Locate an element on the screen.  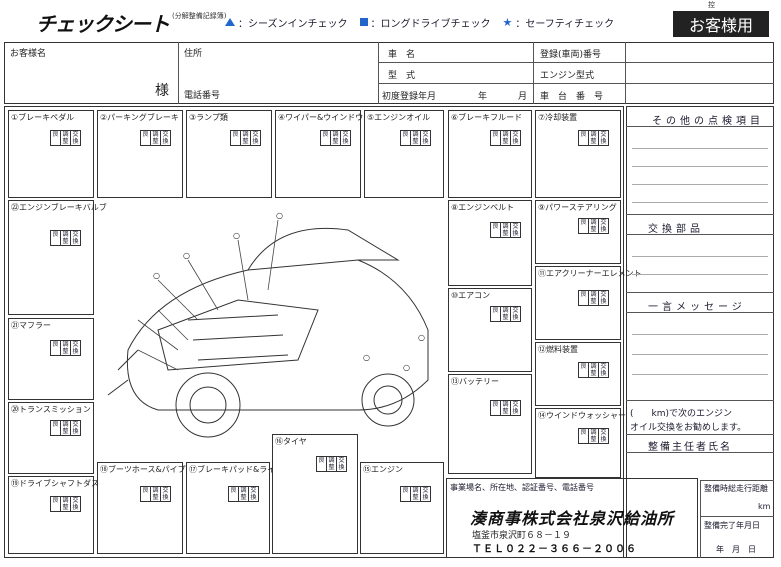
item-engine-brake-valve: ㉒エンジンブレーキバルブ is located at coordinates (57, 257).